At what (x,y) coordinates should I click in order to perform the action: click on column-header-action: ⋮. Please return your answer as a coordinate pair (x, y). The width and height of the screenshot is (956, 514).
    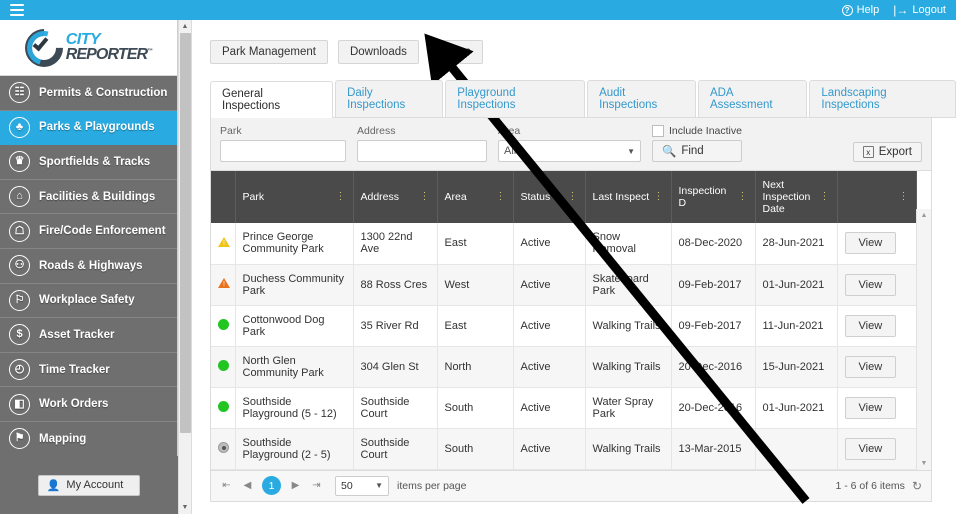
    Looking at the image, I should click on (877, 197).